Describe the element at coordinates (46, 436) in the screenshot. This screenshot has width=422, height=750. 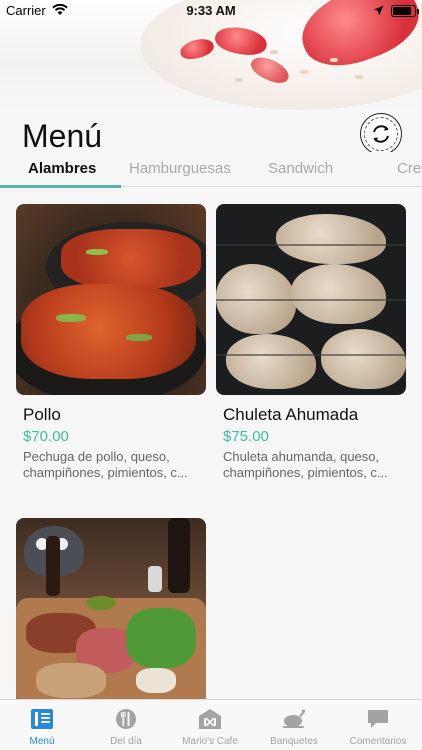
I see `menu-item-price: $70.00` at that location.